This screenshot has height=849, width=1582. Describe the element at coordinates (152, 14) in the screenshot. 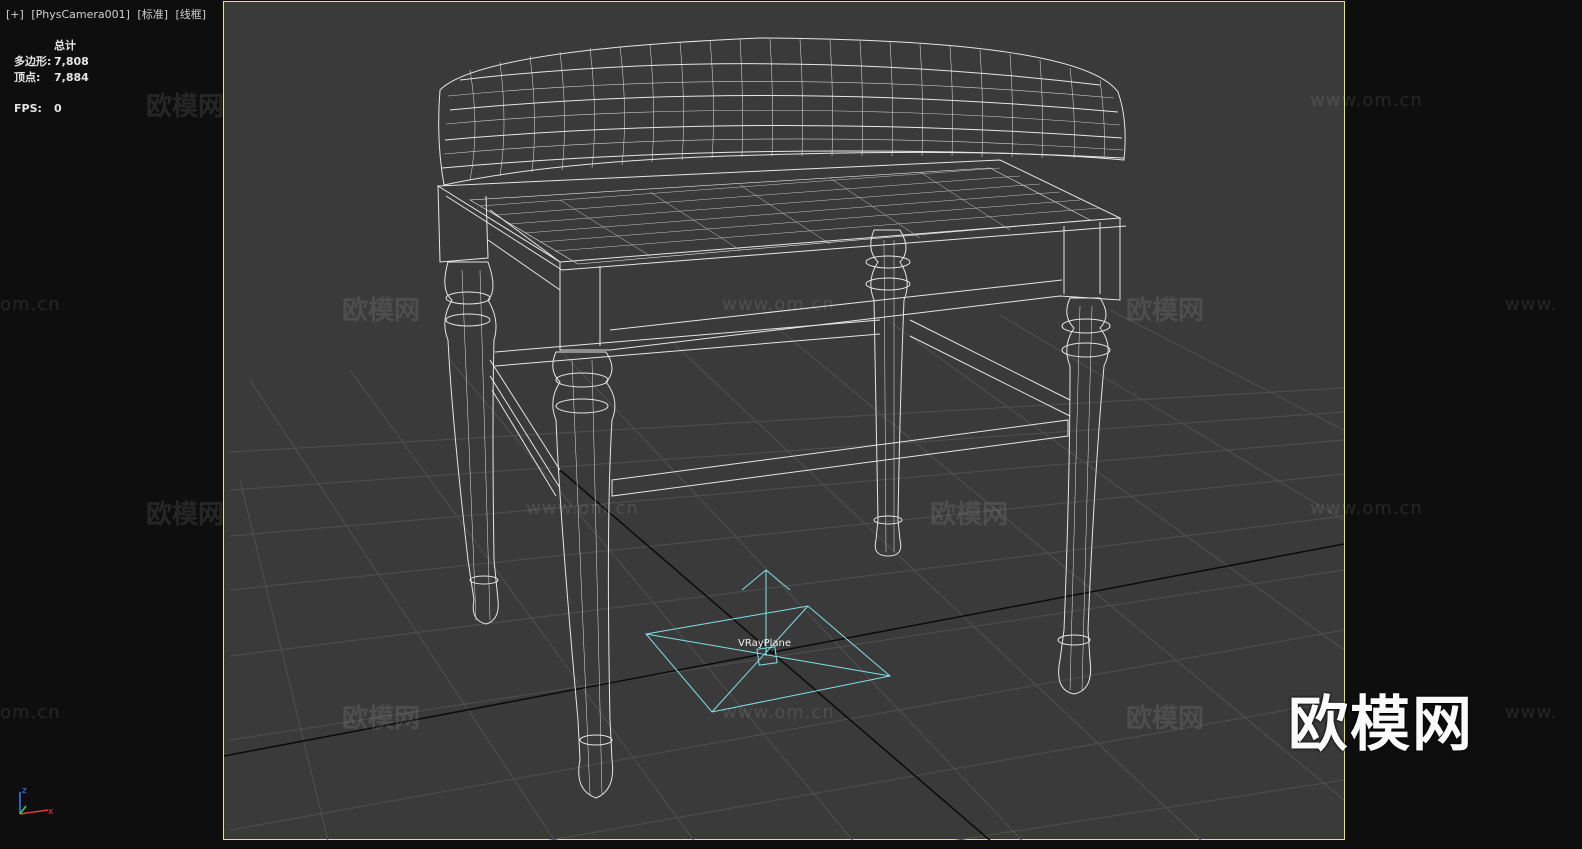

I see `viewport-shading-std: [标准]` at that location.